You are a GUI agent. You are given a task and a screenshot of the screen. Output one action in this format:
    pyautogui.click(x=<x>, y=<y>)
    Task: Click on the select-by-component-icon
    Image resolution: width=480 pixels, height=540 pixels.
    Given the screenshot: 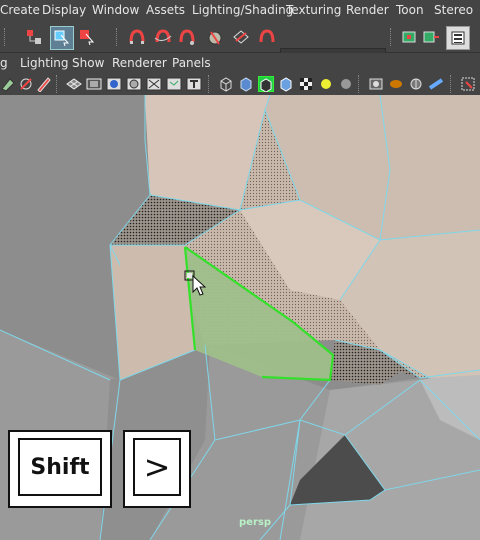 What is the action you would take?
    pyautogui.click(x=87, y=37)
    